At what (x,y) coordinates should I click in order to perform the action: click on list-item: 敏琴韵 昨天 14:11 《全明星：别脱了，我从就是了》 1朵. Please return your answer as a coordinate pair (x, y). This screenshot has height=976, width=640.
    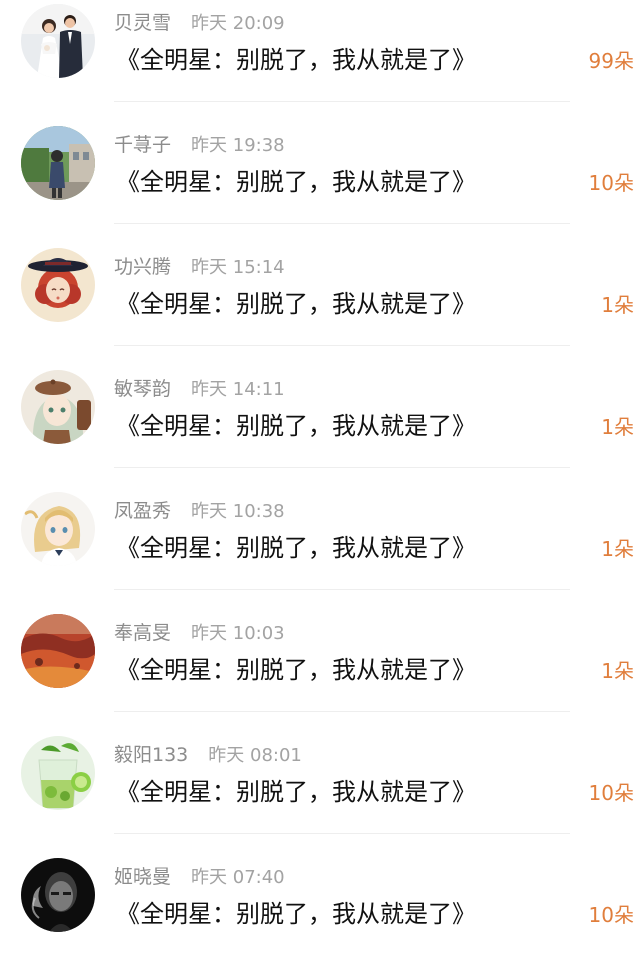
    Looking at the image, I should click on (320, 427).